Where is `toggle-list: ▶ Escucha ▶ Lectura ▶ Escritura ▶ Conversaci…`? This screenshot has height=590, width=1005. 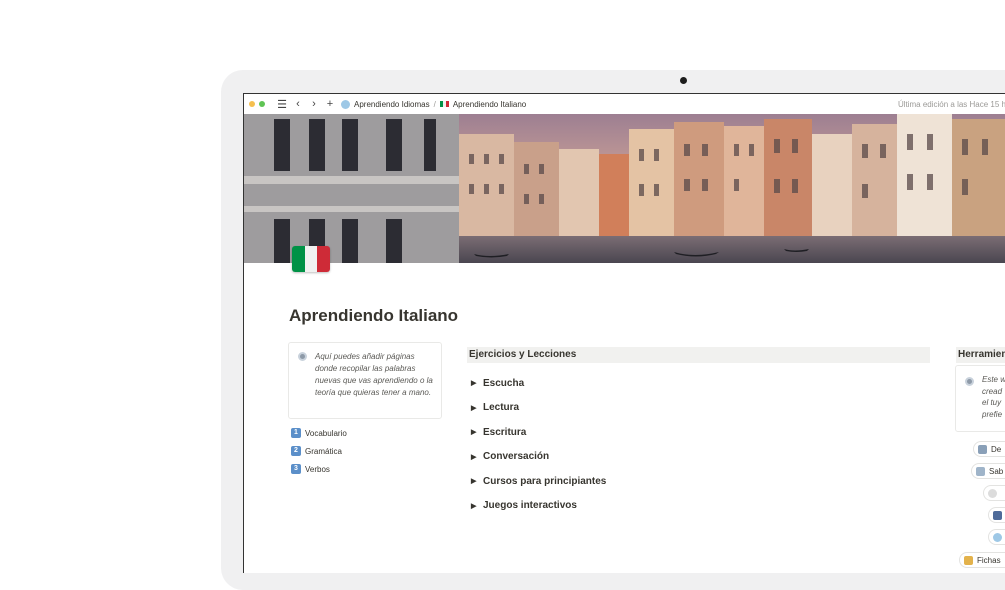 toggle-list: ▶ Escucha ▶ Lectura ▶ Escritura ▶ Conversaci… is located at coordinates (538, 444).